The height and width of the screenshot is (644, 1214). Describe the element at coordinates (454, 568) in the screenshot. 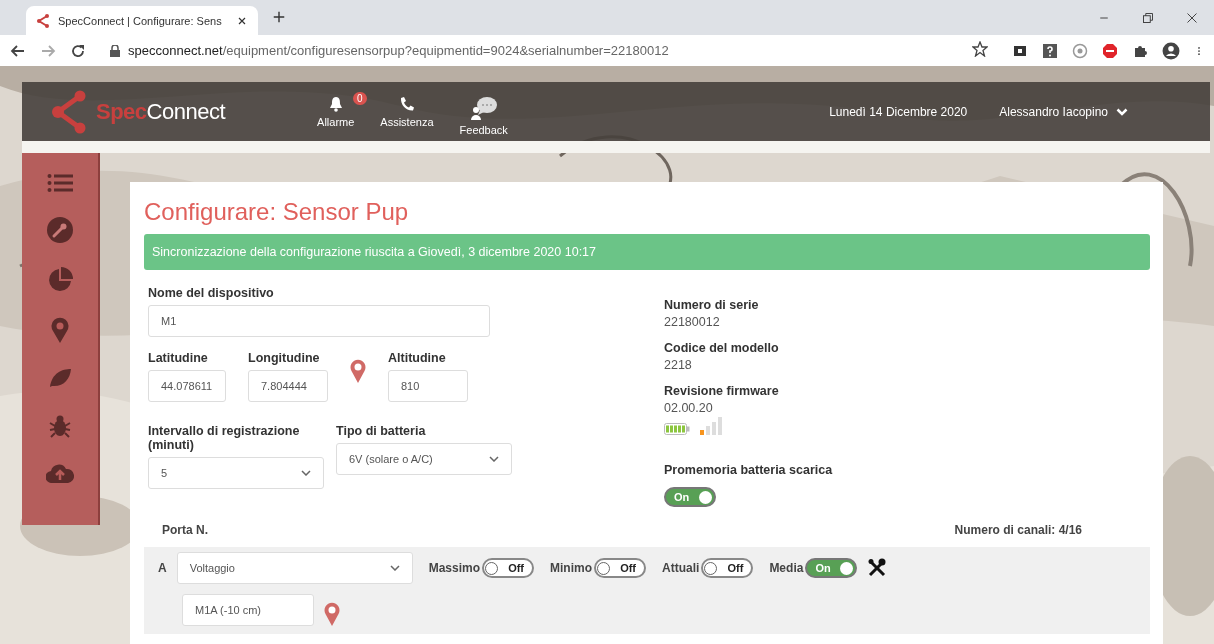

I see `toggle-label: Massimo` at that location.